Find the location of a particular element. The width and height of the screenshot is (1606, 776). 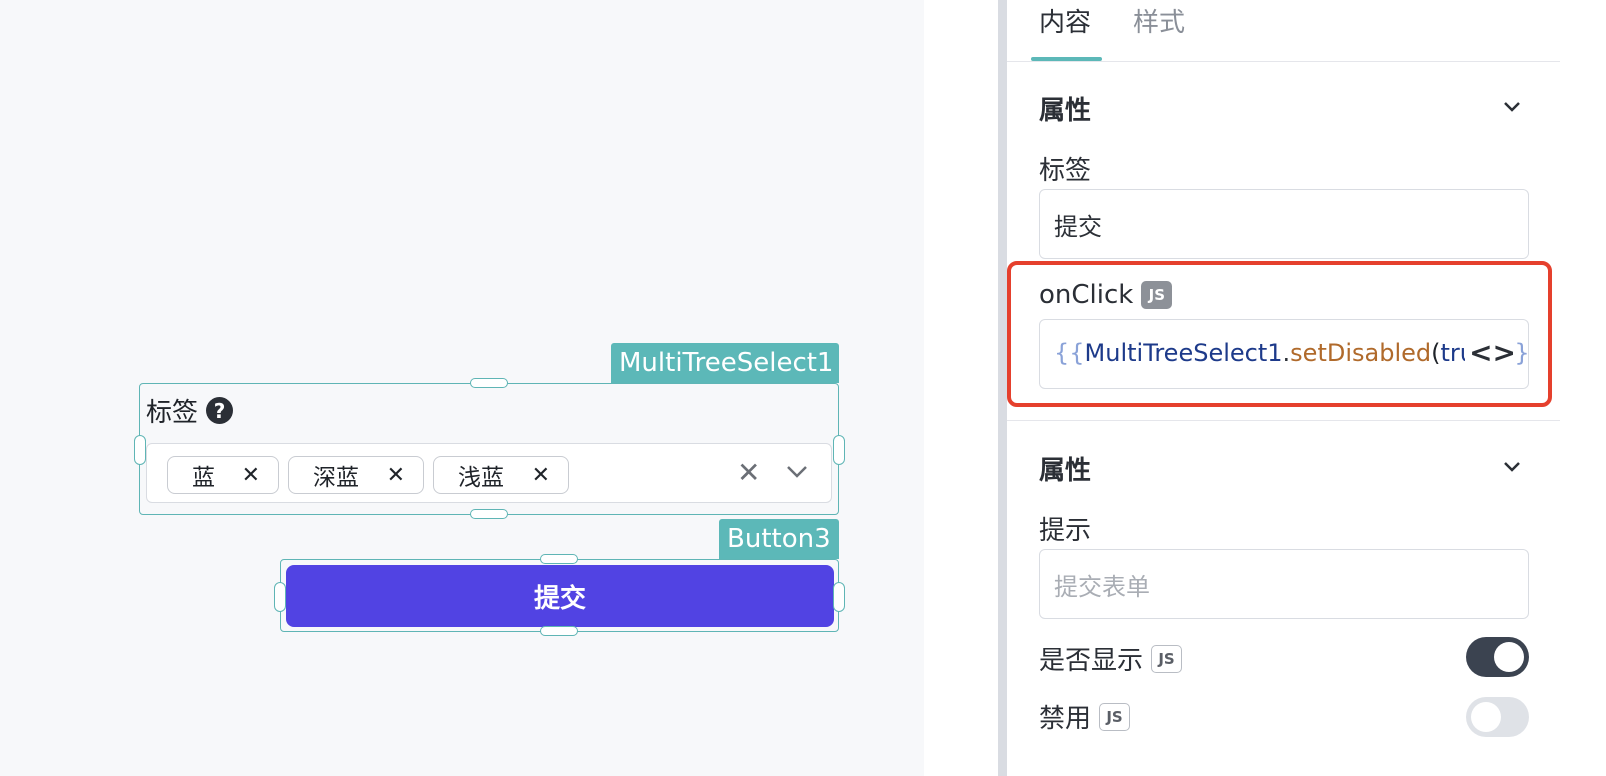

multitreeselect-label-text: 标签 is located at coordinates (172, 413).